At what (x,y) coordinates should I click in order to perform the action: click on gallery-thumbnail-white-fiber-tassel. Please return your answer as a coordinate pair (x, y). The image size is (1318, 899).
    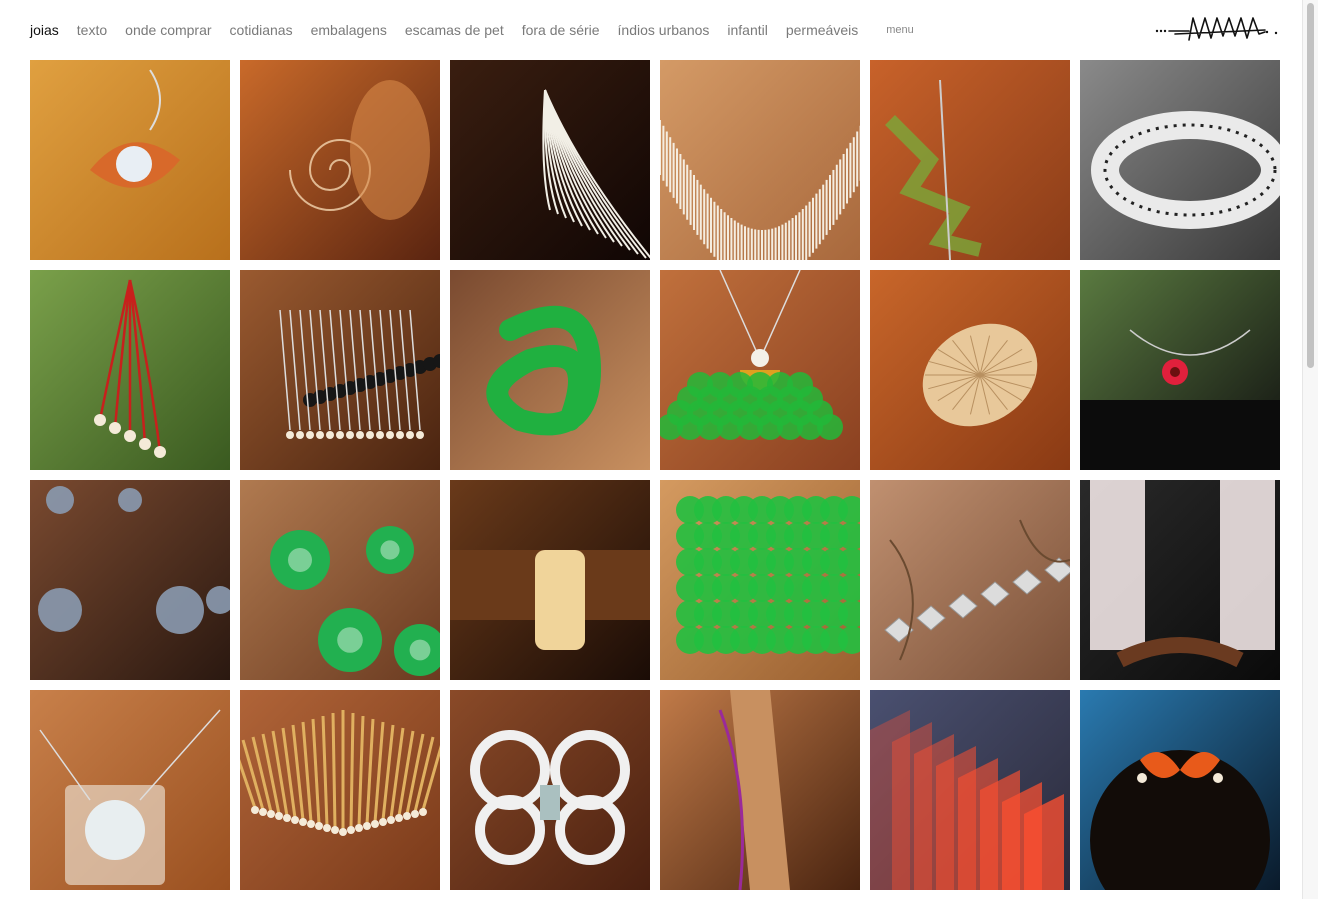
    Looking at the image, I should click on (550, 160).